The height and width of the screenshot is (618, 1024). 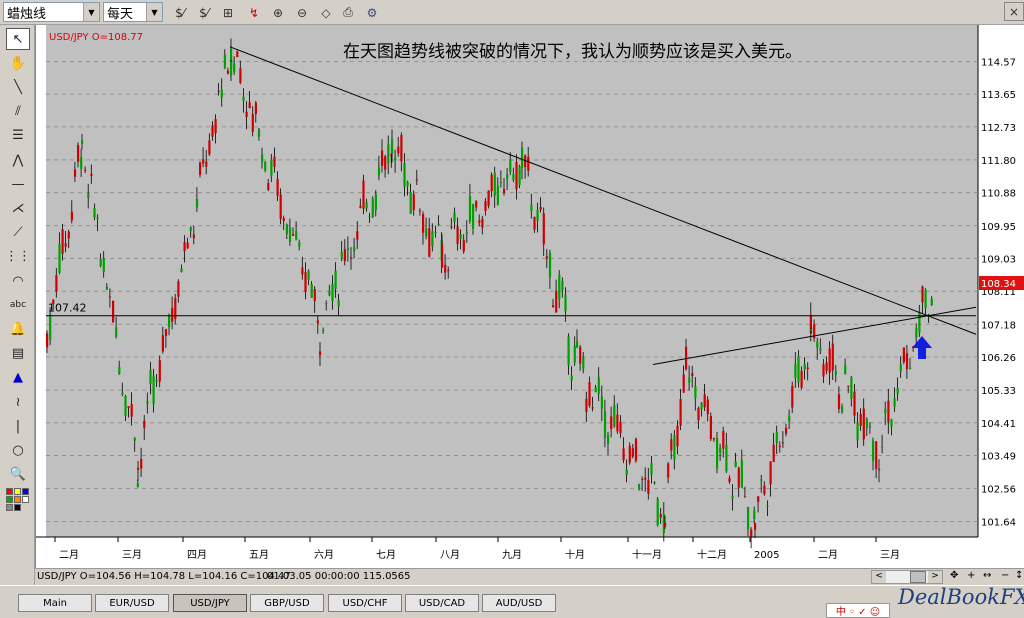 What do you see at coordinates (442, 603) in the screenshot?
I see `tab-usd-cad: USD/CAD` at bounding box center [442, 603].